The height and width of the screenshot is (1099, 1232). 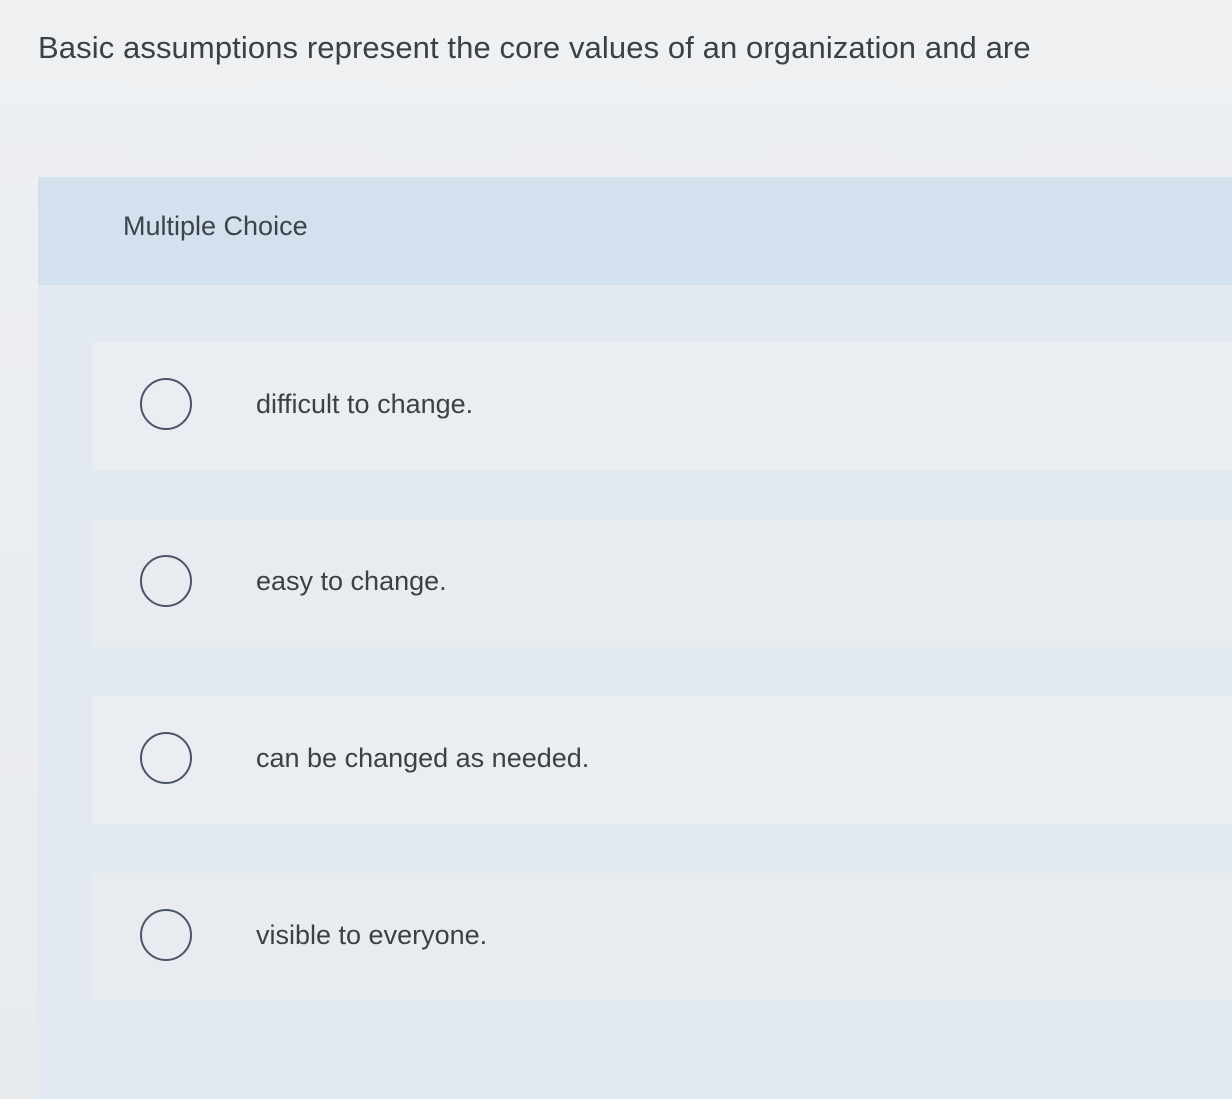 What do you see at coordinates (215, 226) in the screenshot?
I see `multiple-choice-label: Multiple Choice` at bounding box center [215, 226].